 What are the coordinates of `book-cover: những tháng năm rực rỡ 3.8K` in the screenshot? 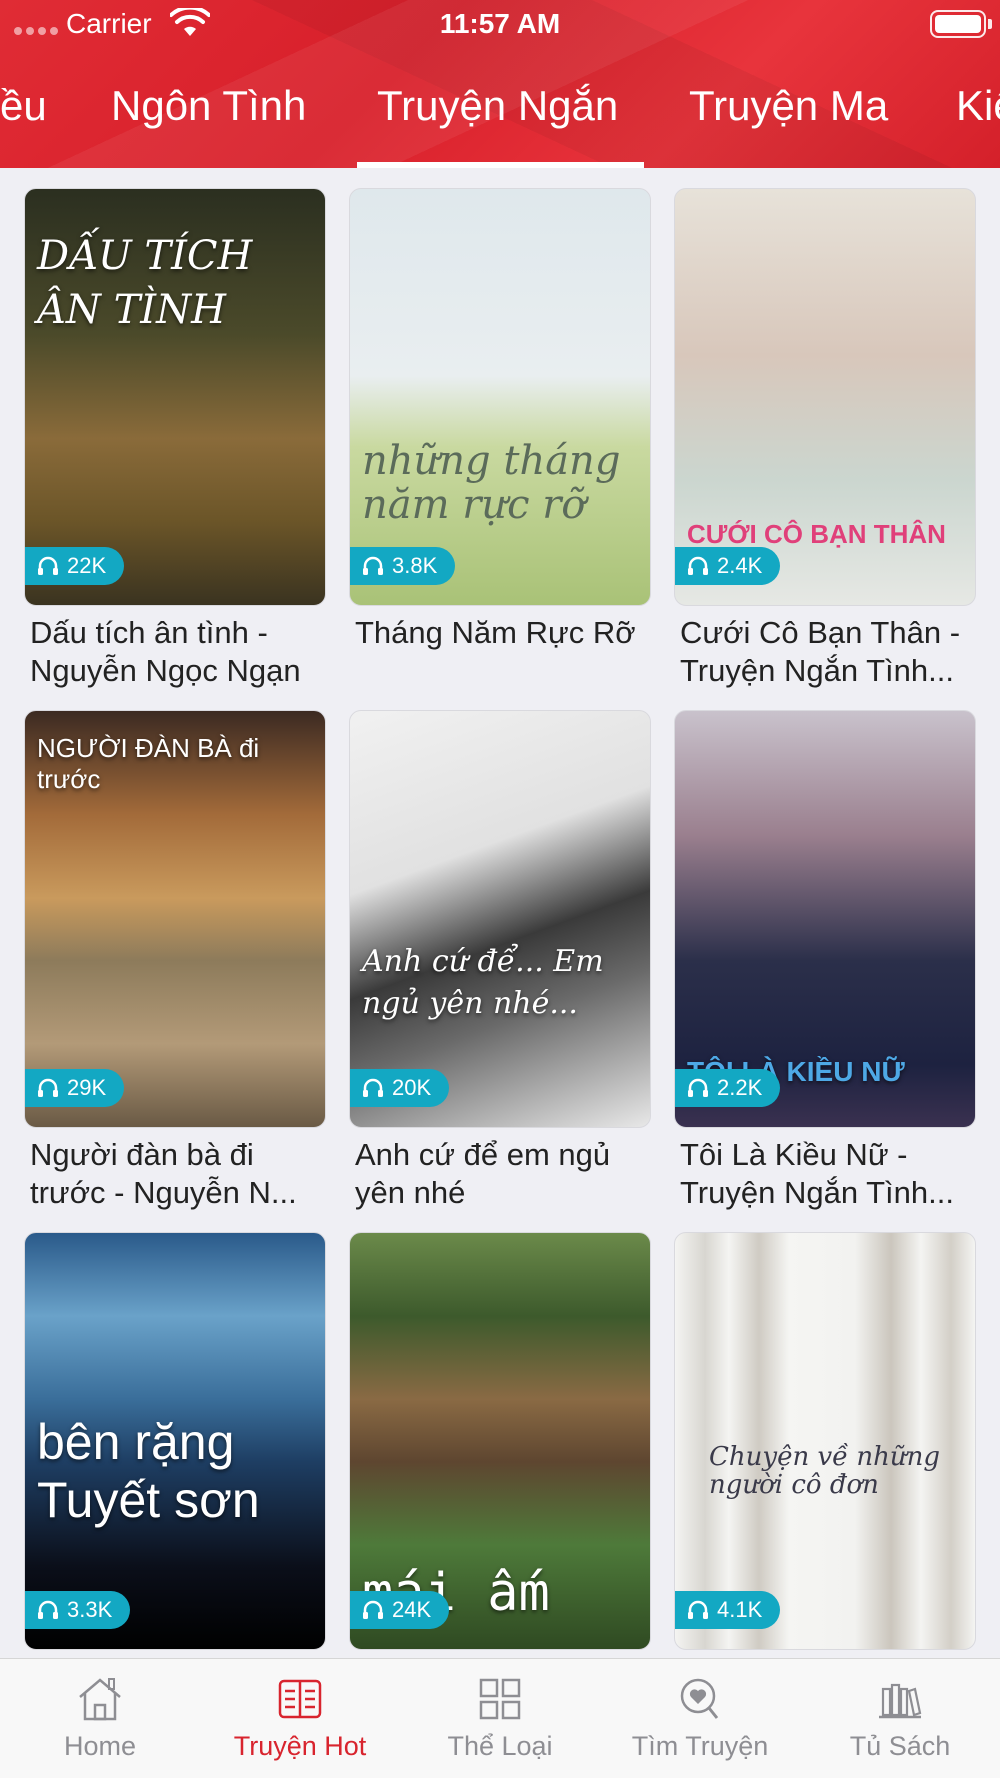 It's located at (500, 397).